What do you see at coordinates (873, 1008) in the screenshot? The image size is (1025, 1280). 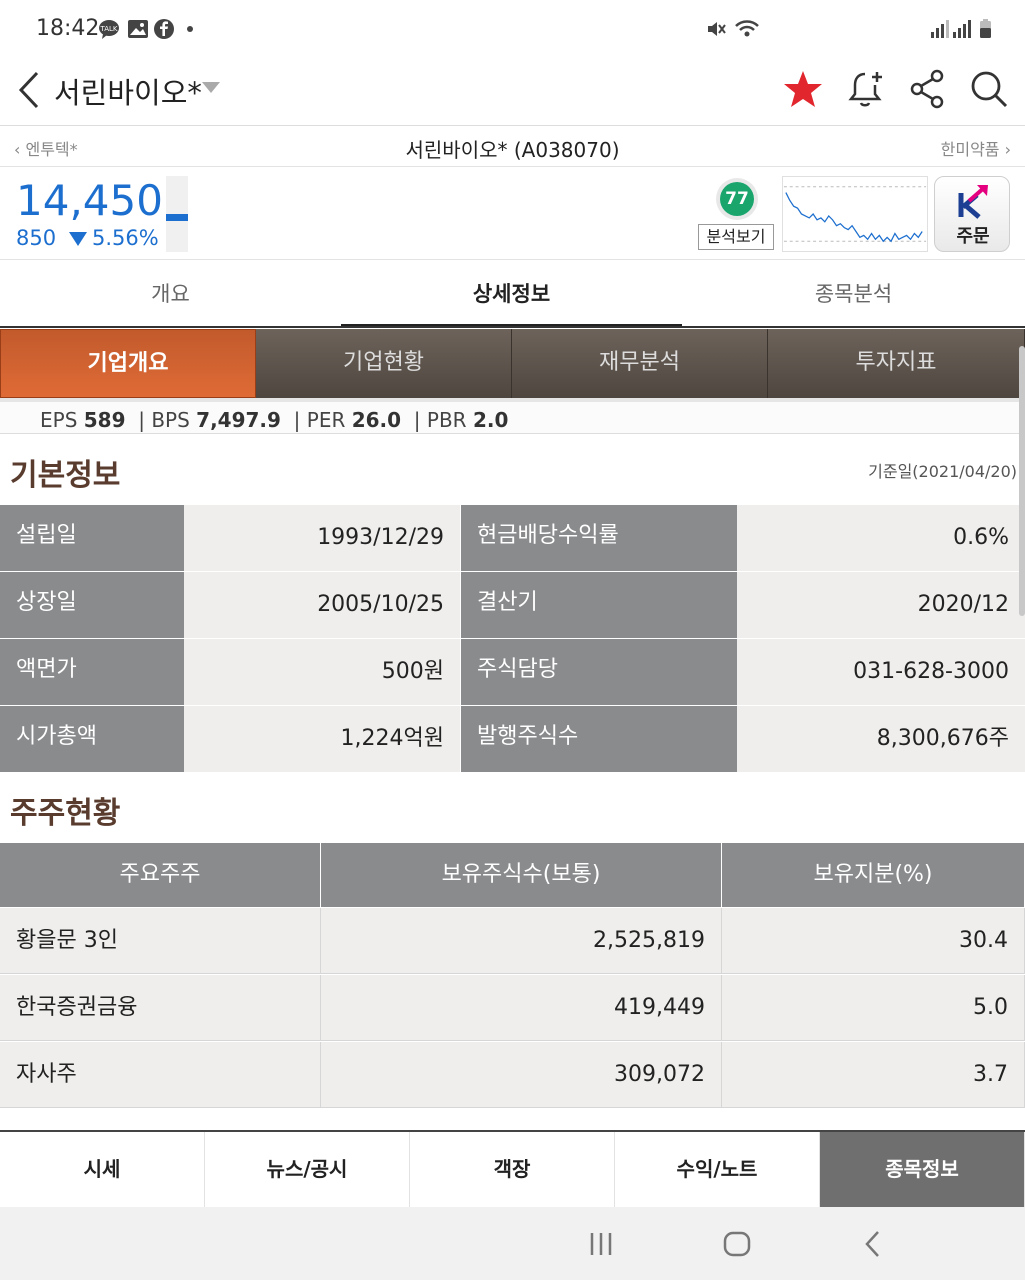 I see `shareholder-pct: 5.0` at bounding box center [873, 1008].